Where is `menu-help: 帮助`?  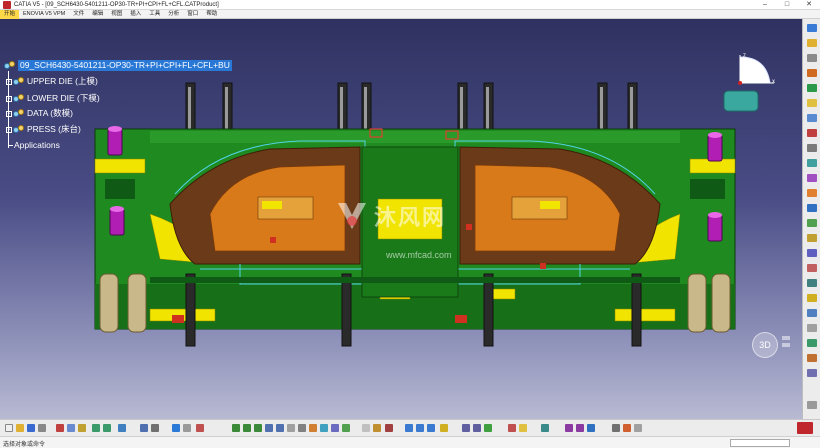 menu-help: 帮助 is located at coordinates (211, 14).